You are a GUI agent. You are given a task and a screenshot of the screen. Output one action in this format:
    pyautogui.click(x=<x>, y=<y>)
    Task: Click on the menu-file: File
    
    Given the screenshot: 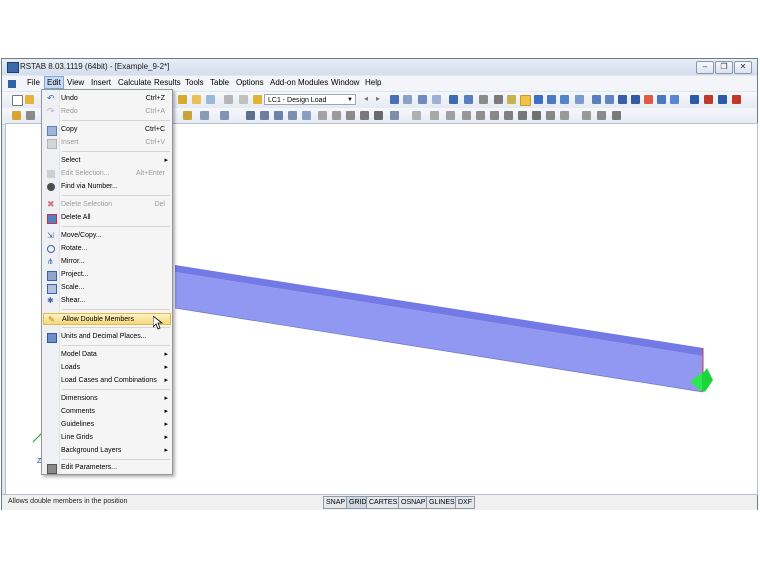 What is the action you would take?
    pyautogui.click(x=33, y=82)
    